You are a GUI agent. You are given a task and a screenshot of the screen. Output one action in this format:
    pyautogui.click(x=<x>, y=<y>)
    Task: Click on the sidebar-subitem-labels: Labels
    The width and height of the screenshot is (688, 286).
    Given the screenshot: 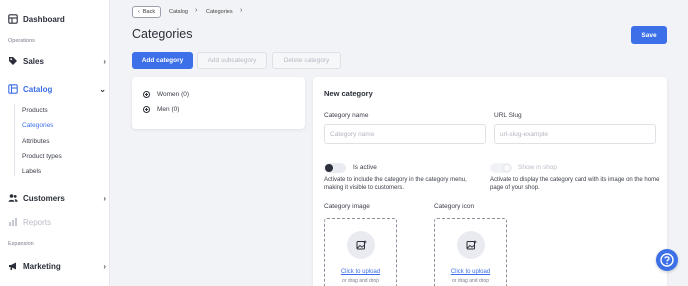 What is the action you would take?
    pyautogui.click(x=31, y=171)
    